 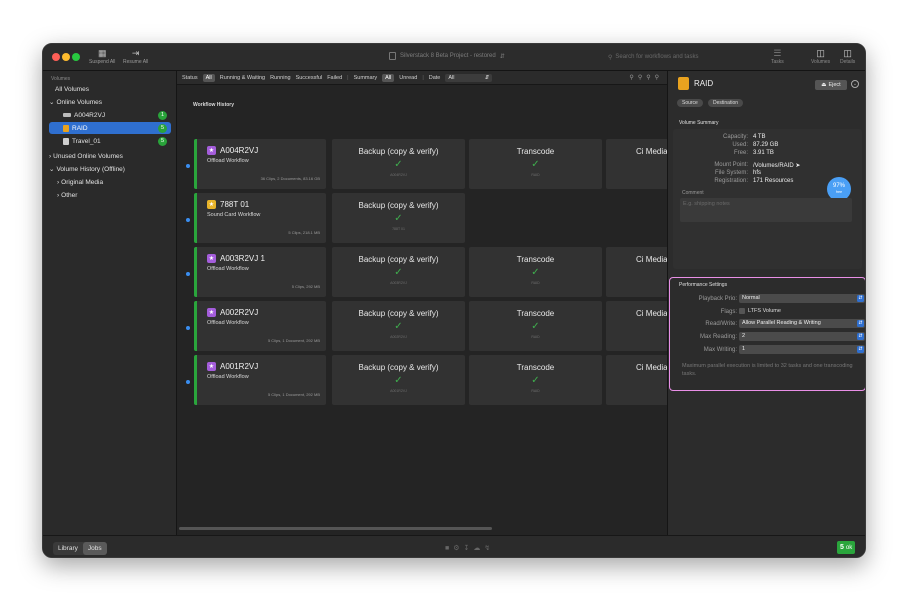 I want to click on horizontal-scrollbar, so click(x=335, y=528).